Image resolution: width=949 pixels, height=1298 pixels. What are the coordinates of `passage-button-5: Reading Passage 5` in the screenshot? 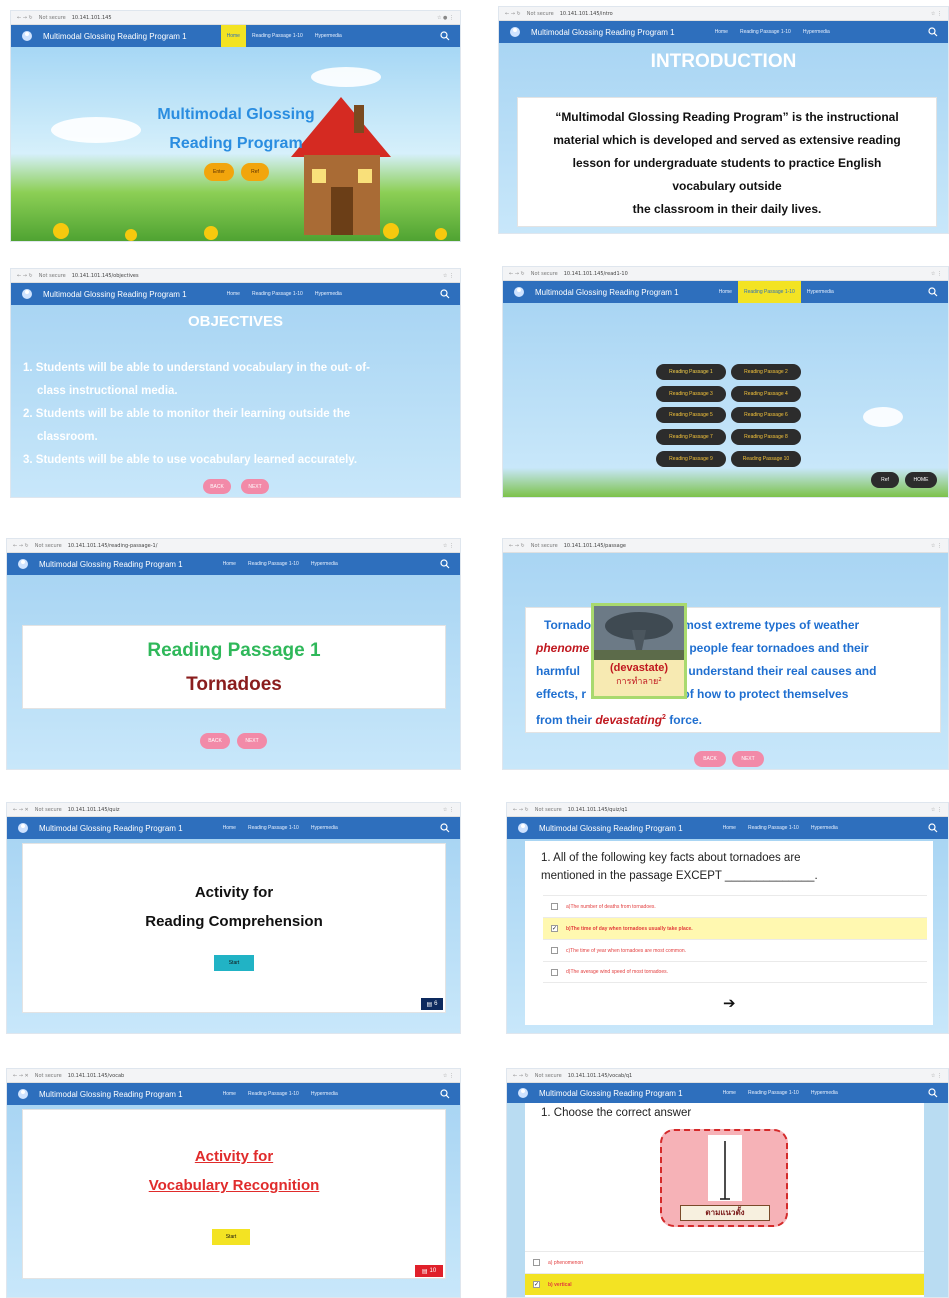 It's located at (691, 415).